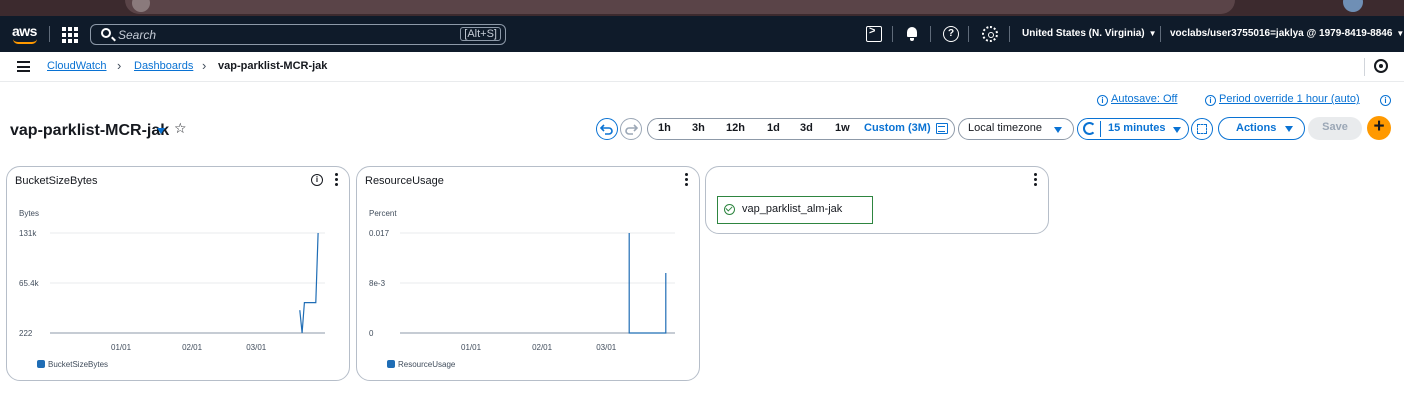 The image size is (1404, 420). I want to click on actions-label: Actions, so click(1256, 128).